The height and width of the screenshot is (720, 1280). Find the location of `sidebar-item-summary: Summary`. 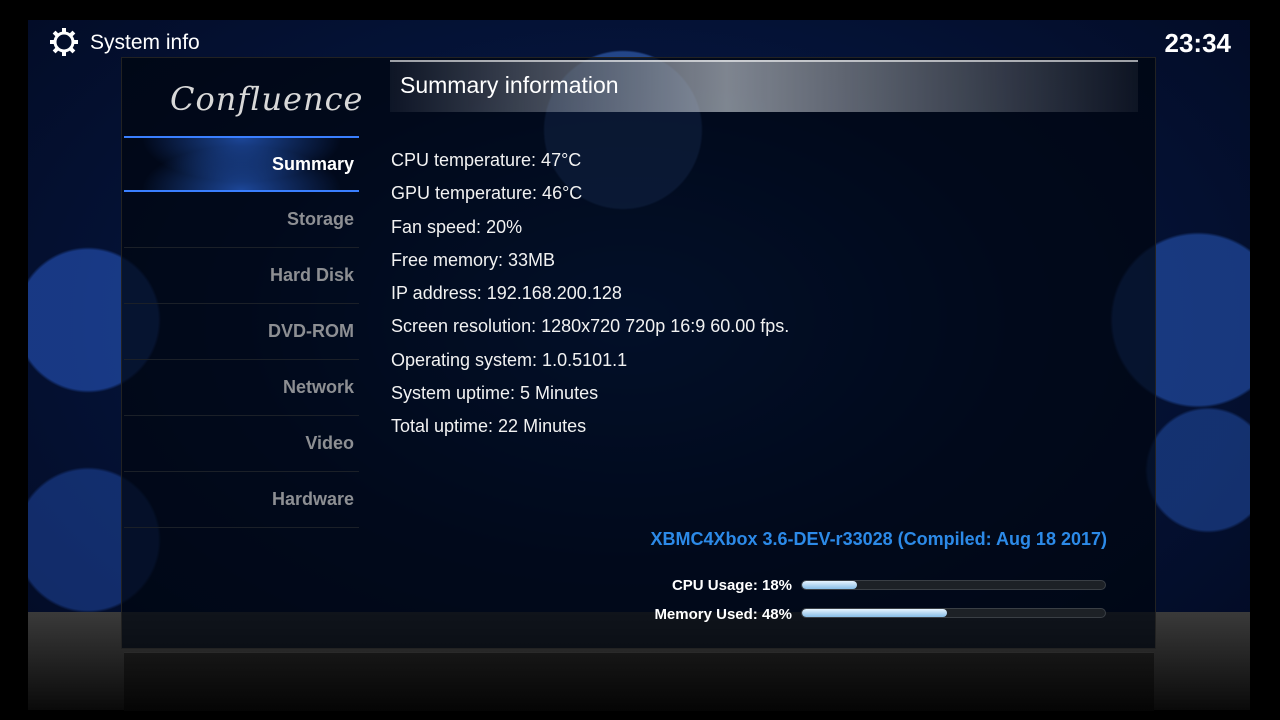

sidebar-item-summary: Summary is located at coordinates (241, 164).